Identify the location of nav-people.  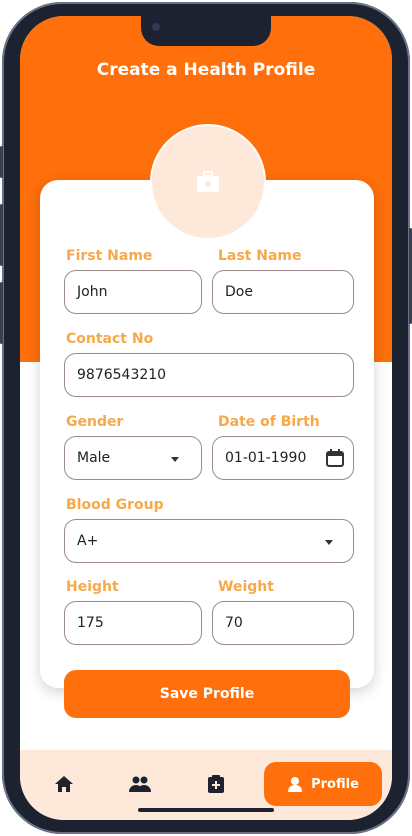
(140, 784).